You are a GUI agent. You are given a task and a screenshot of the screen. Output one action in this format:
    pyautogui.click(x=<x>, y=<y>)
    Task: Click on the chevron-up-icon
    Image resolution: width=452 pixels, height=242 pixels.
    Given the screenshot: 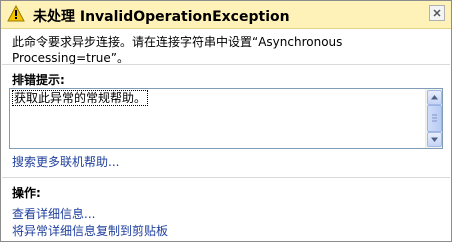 What is the action you would take?
    pyautogui.click(x=434, y=97)
    